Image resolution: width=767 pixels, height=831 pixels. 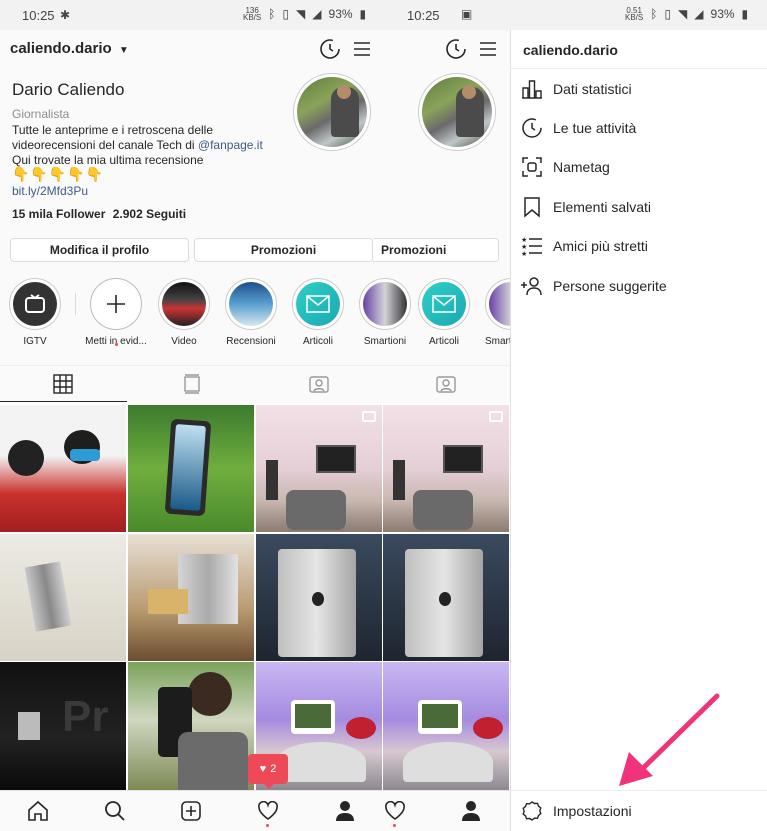 I want to click on profile-tabs, so click(x=255, y=384).